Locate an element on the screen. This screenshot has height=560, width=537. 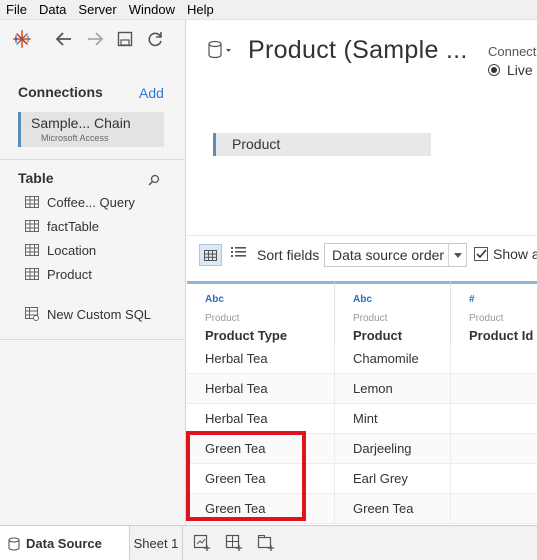
save-icon is located at coordinates (125, 39).